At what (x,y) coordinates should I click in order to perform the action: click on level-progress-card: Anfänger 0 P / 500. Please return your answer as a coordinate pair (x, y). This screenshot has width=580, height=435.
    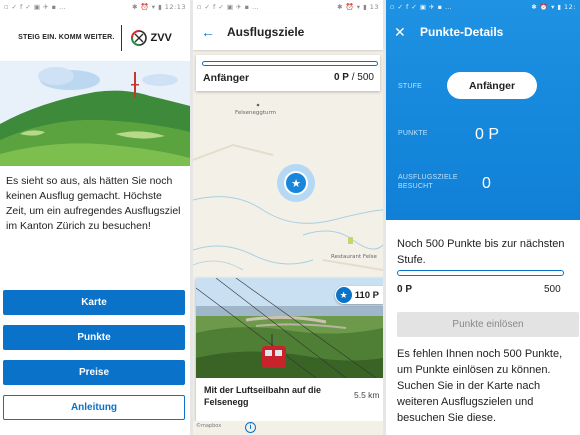
    Looking at the image, I should click on (288, 73).